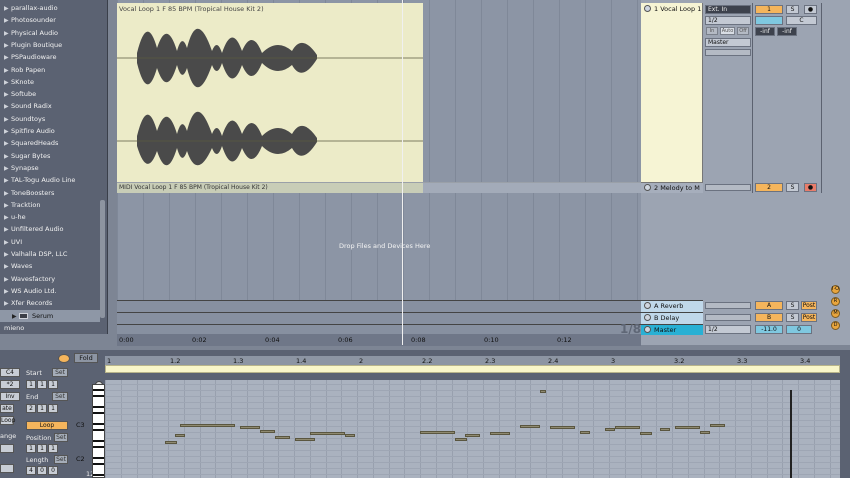  I want to click on master-pan: 0, so click(799, 329).